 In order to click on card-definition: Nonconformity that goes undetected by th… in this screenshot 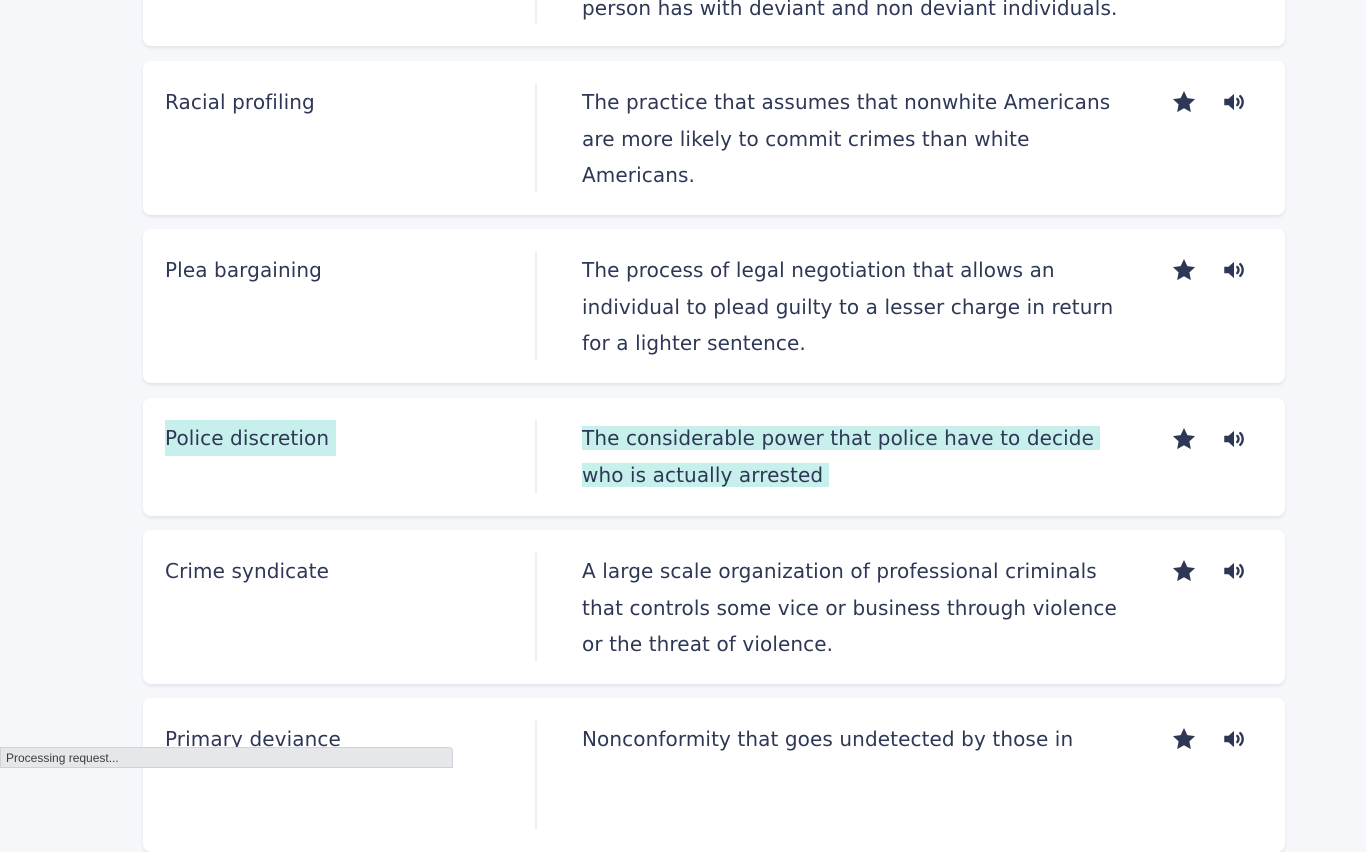, I will do `click(828, 739)`.